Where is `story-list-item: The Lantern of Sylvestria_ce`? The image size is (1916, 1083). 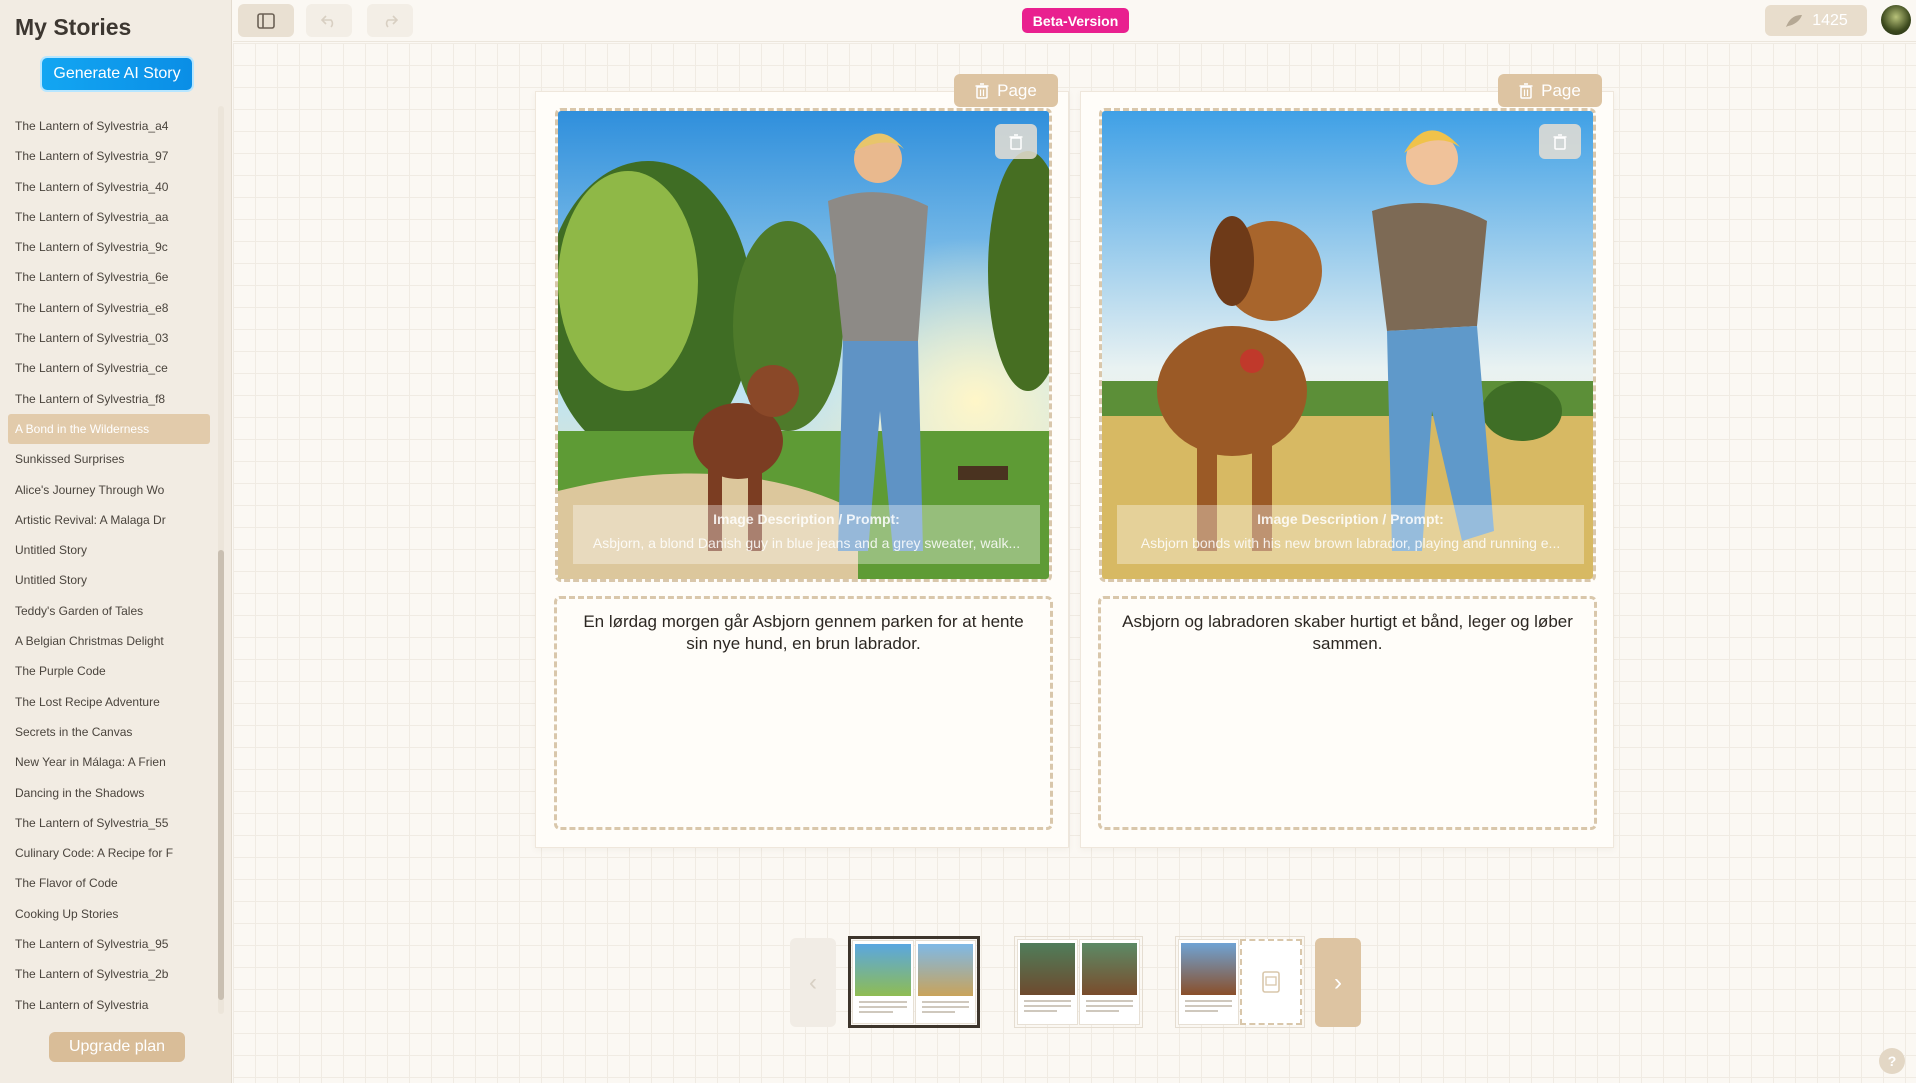 story-list-item: The Lantern of Sylvestria_ce is located at coordinates (109, 368).